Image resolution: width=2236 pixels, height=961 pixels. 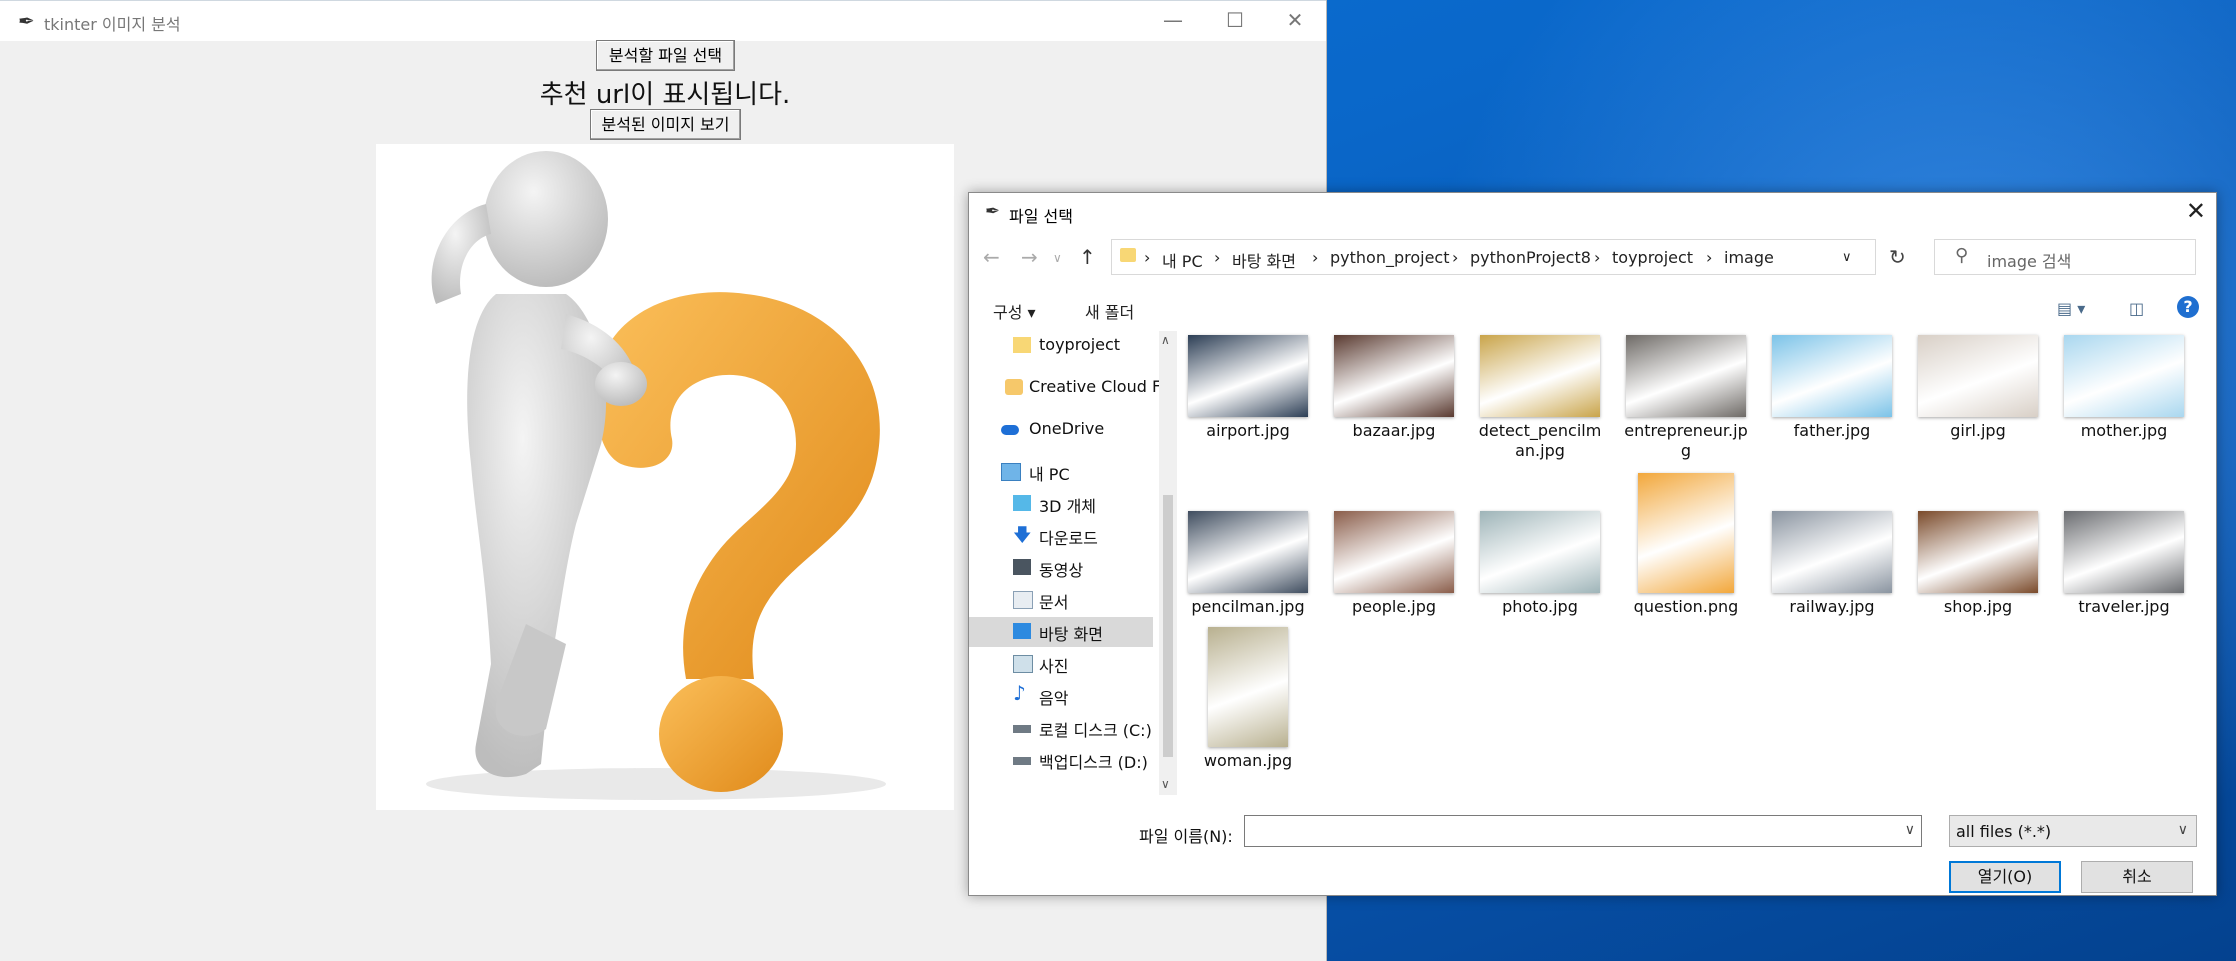 What do you see at coordinates (1540, 398) in the screenshot?
I see `file-item: detect_pencilman.jpg` at bounding box center [1540, 398].